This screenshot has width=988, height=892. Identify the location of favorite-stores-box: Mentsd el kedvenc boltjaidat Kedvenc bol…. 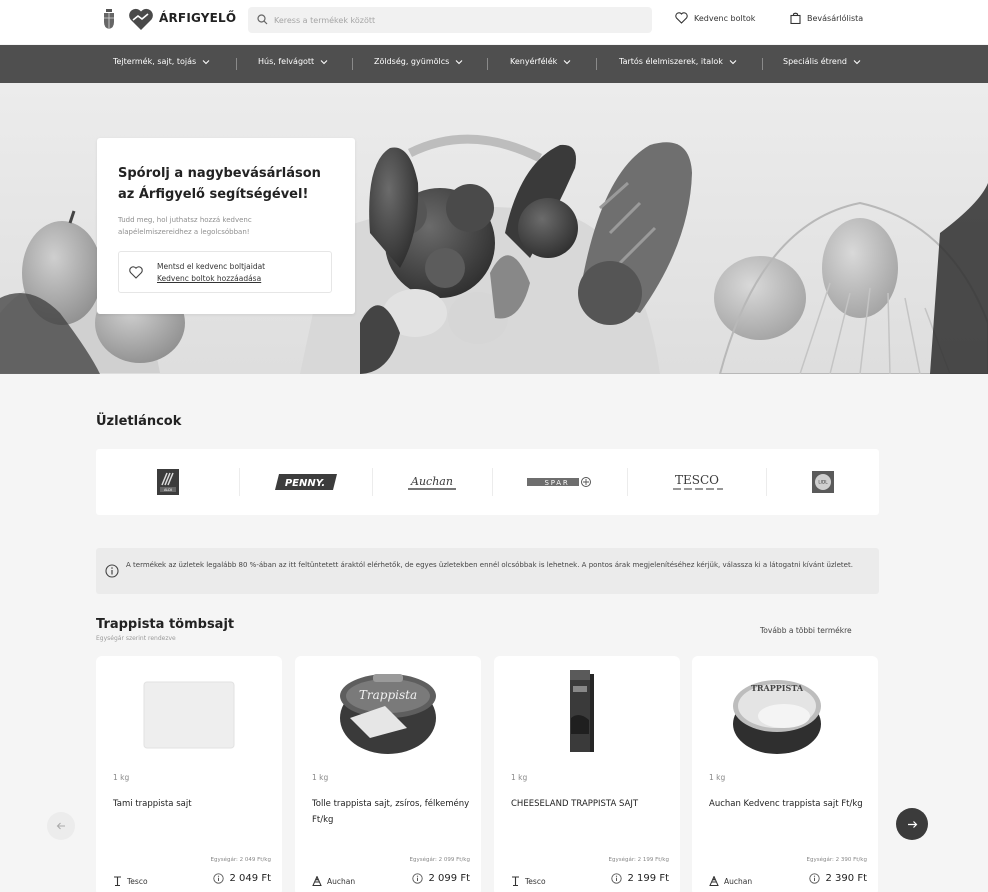
(225, 272).